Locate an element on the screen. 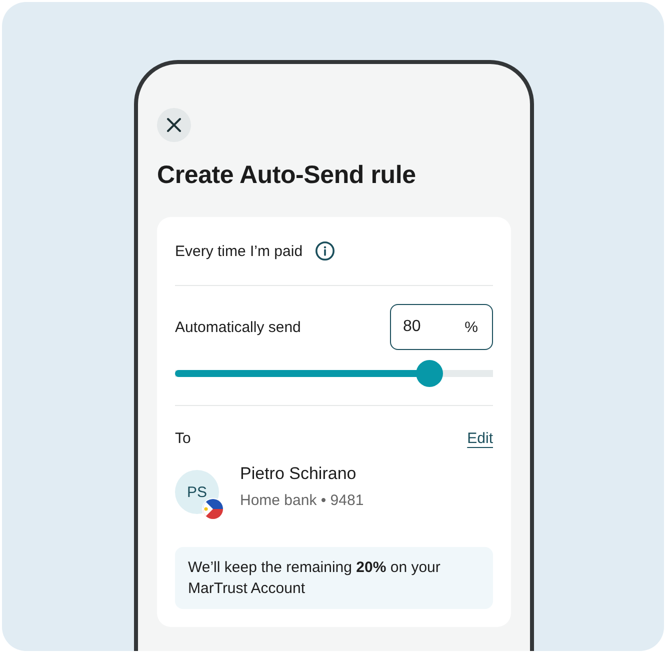 The width and height of the screenshot is (666, 653). close-icon is located at coordinates (174, 125).